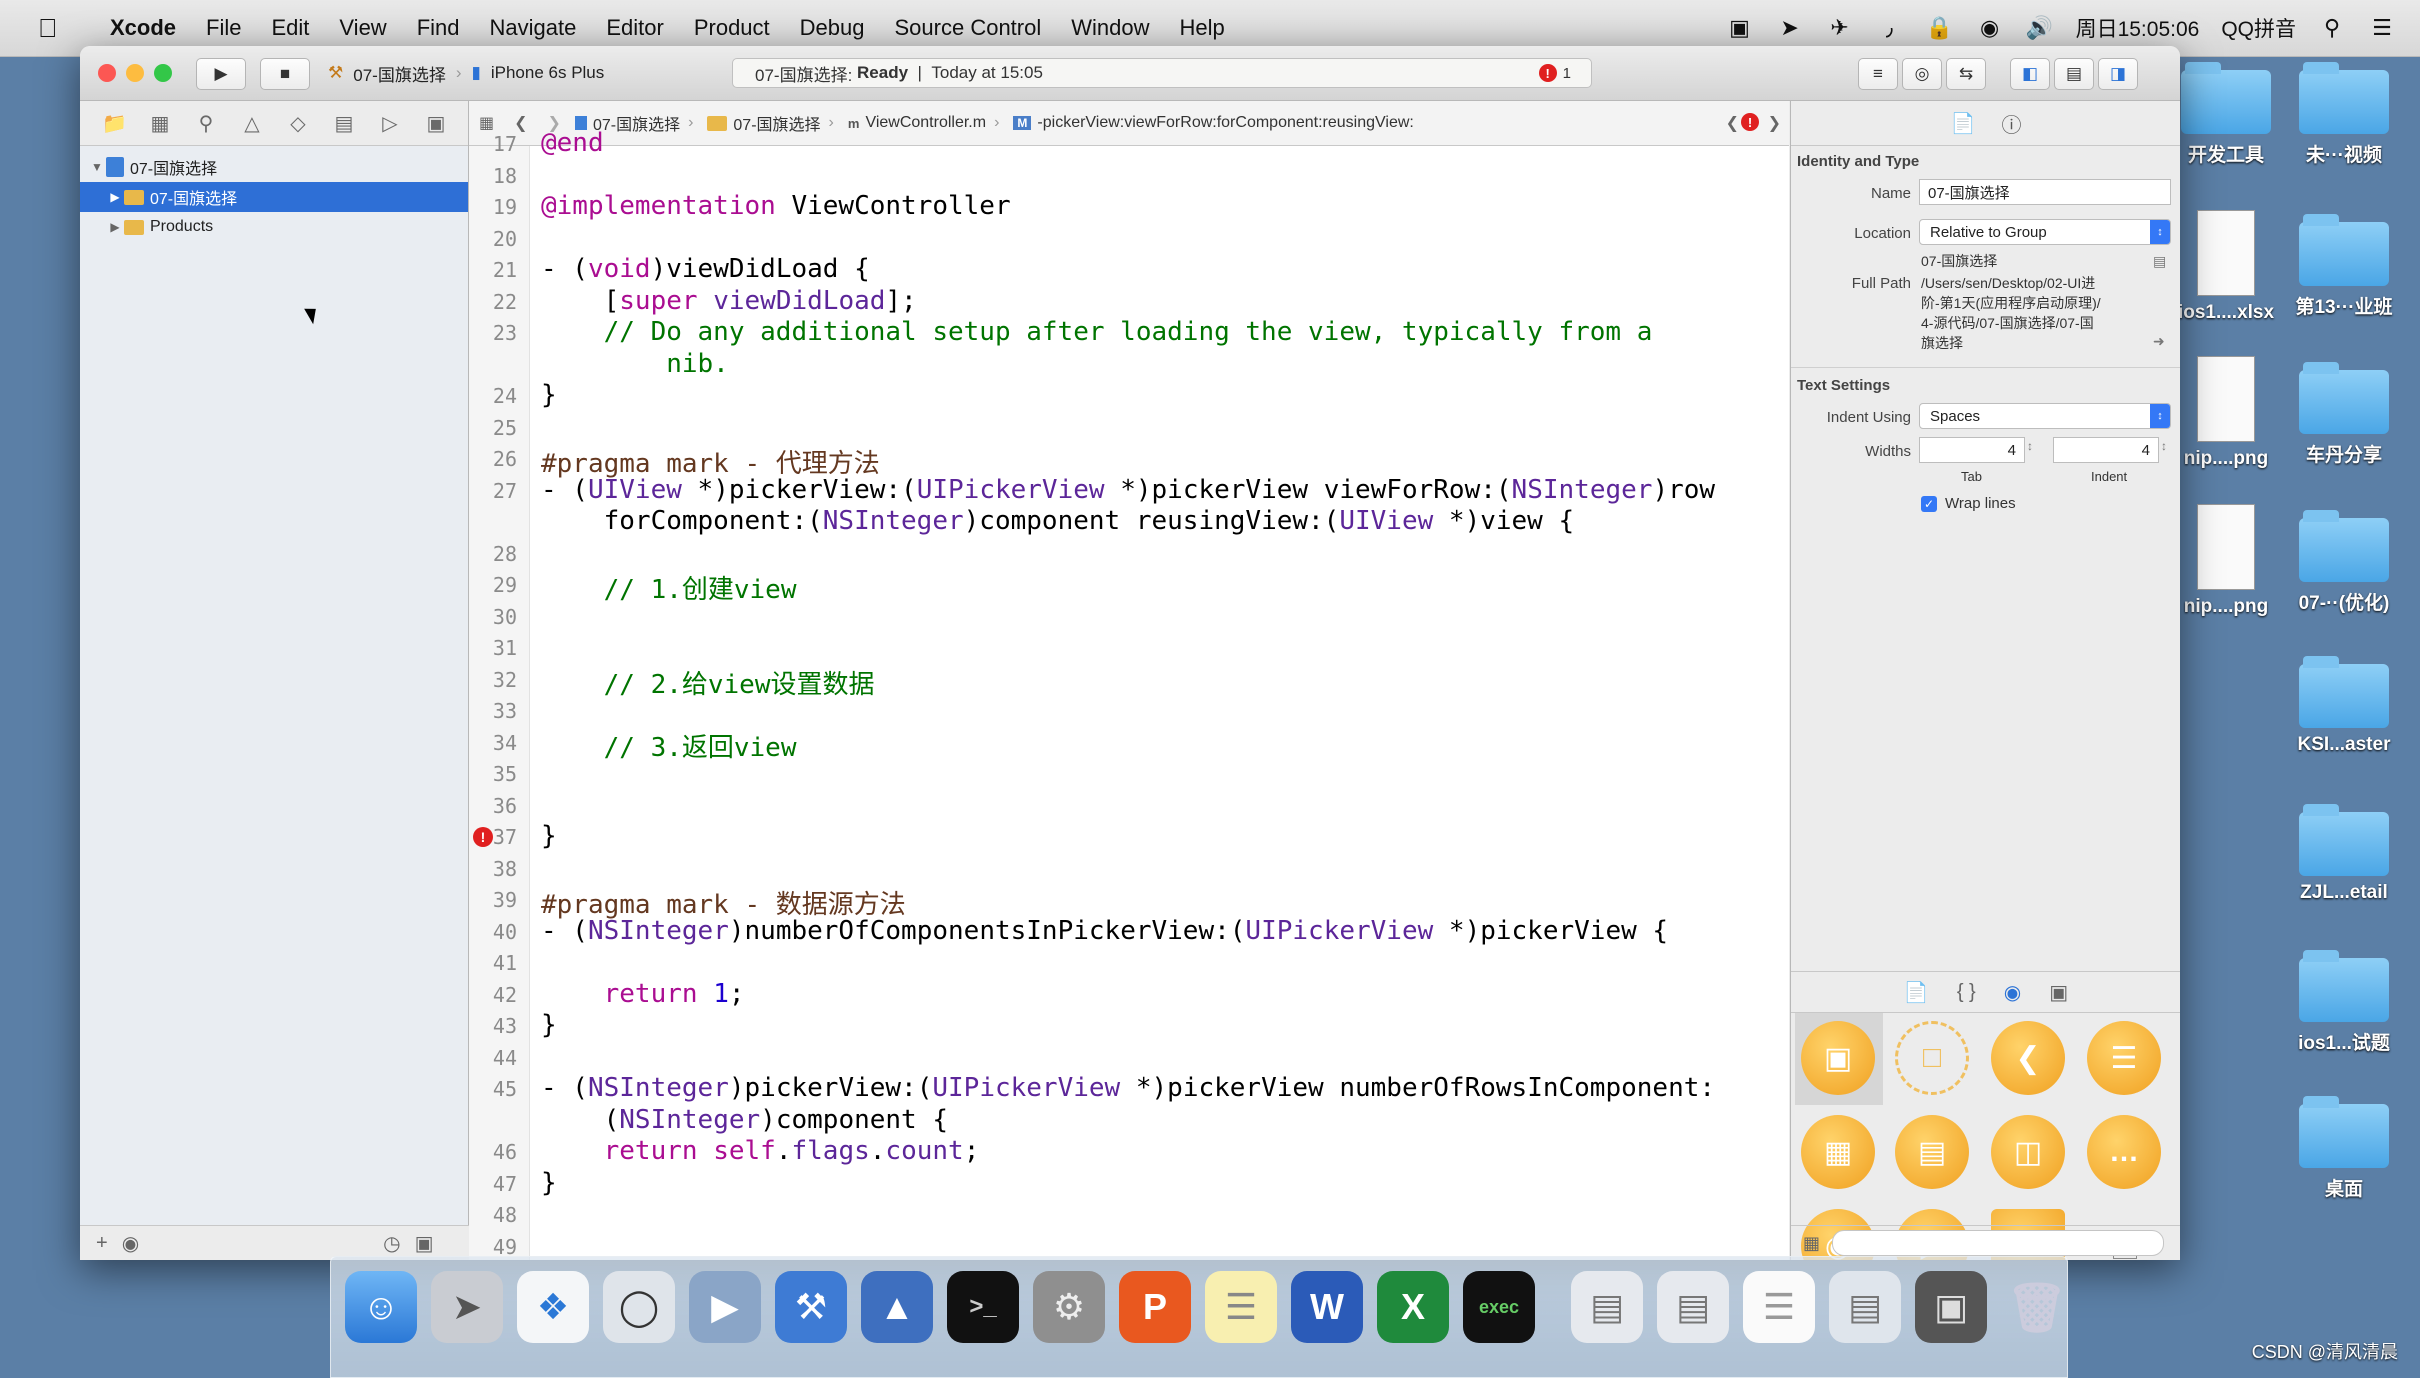 The width and height of the screenshot is (2420, 1378). What do you see at coordinates (223, 28) in the screenshot?
I see `menu-file: File` at bounding box center [223, 28].